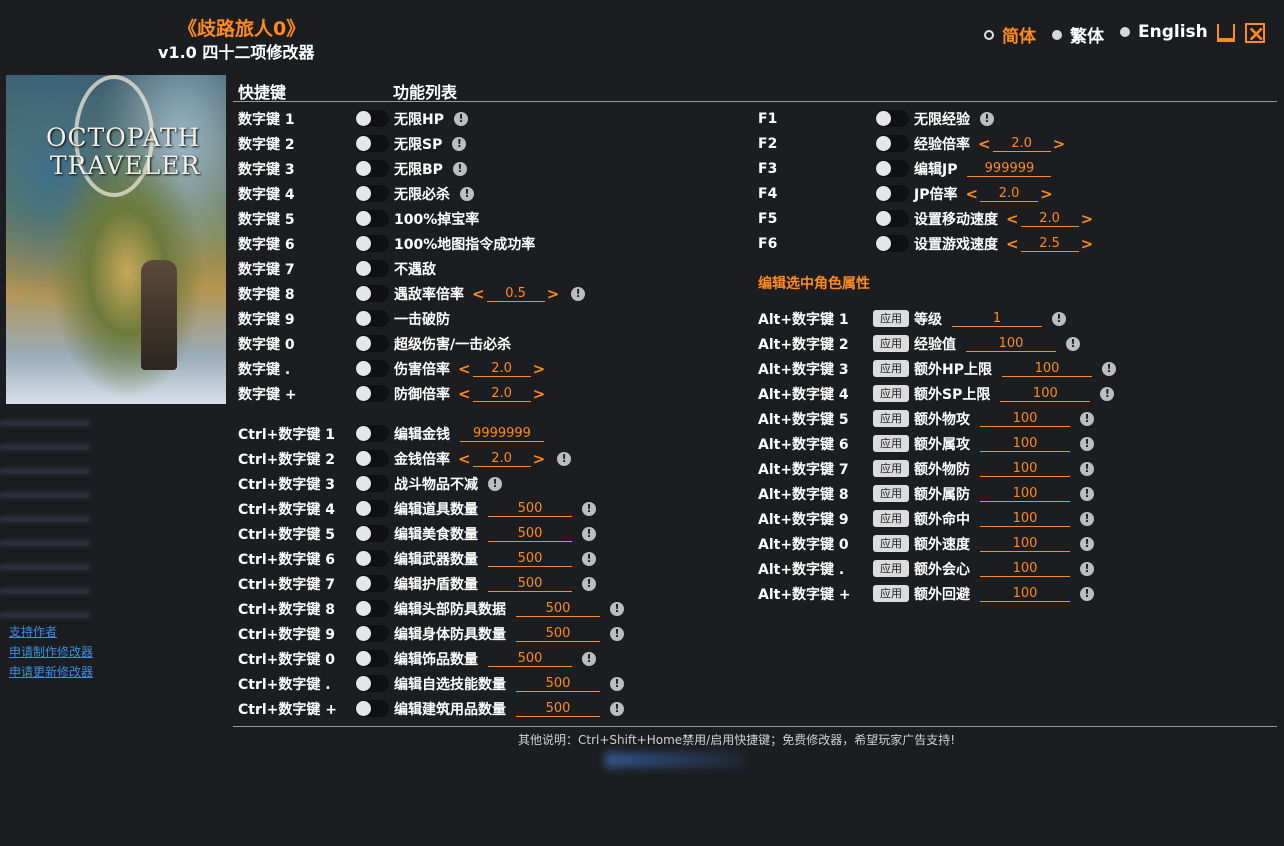 The image size is (1284, 846). What do you see at coordinates (502, 434) in the screenshot?
I see `value-input: 9999999` at bounding box center [502, 434].